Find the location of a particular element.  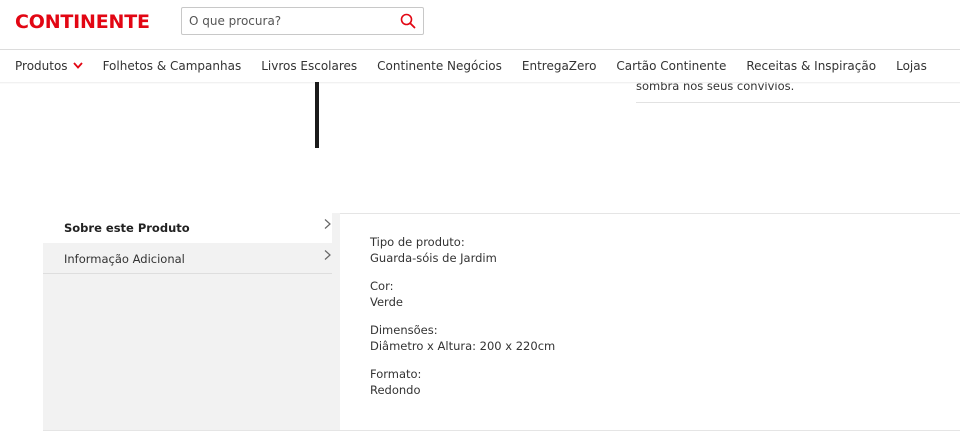

search-button is located at coordinates (408, 21).